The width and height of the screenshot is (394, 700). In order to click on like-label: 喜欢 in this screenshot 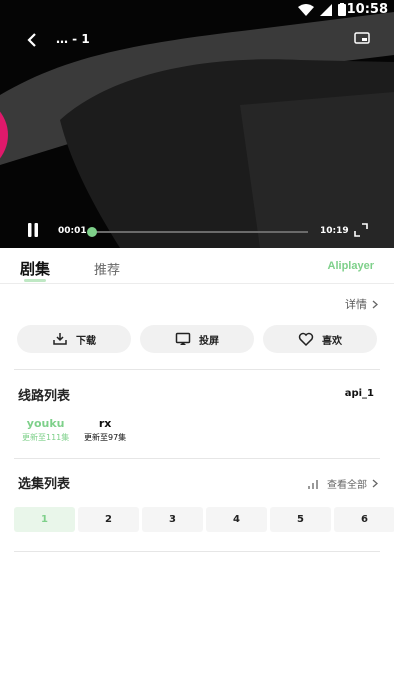, I will do `click(332, 341)`.